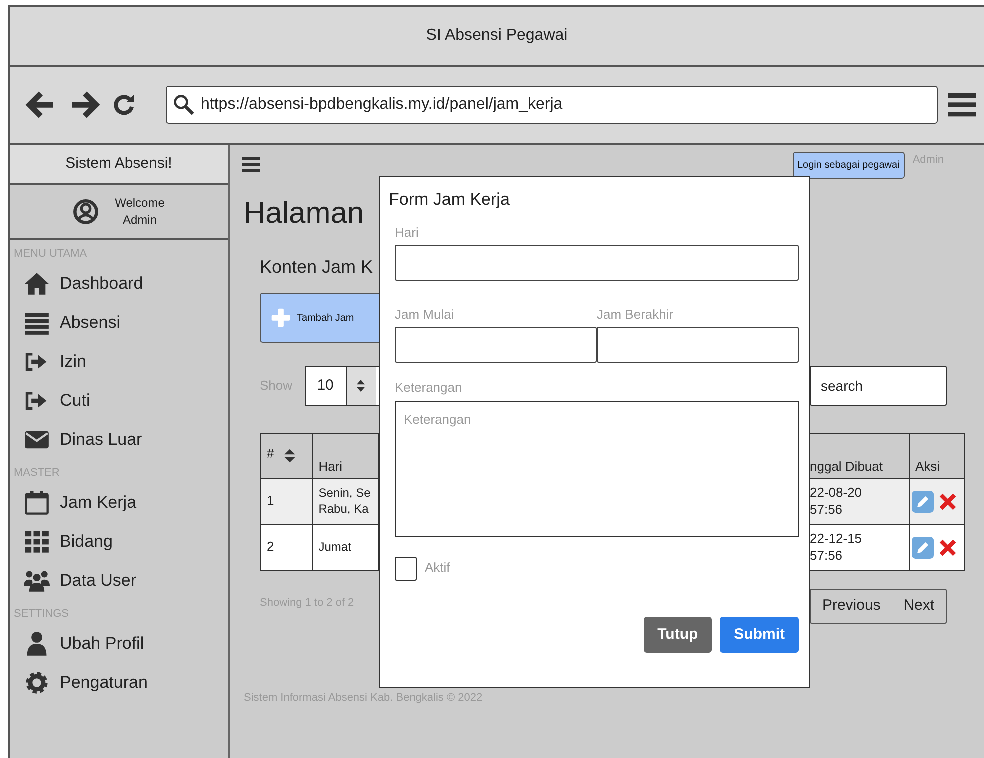 This screenshot has height=758, width=984. I want to click on sidebar-title: Sistem Absensi!, so click(119, 164).